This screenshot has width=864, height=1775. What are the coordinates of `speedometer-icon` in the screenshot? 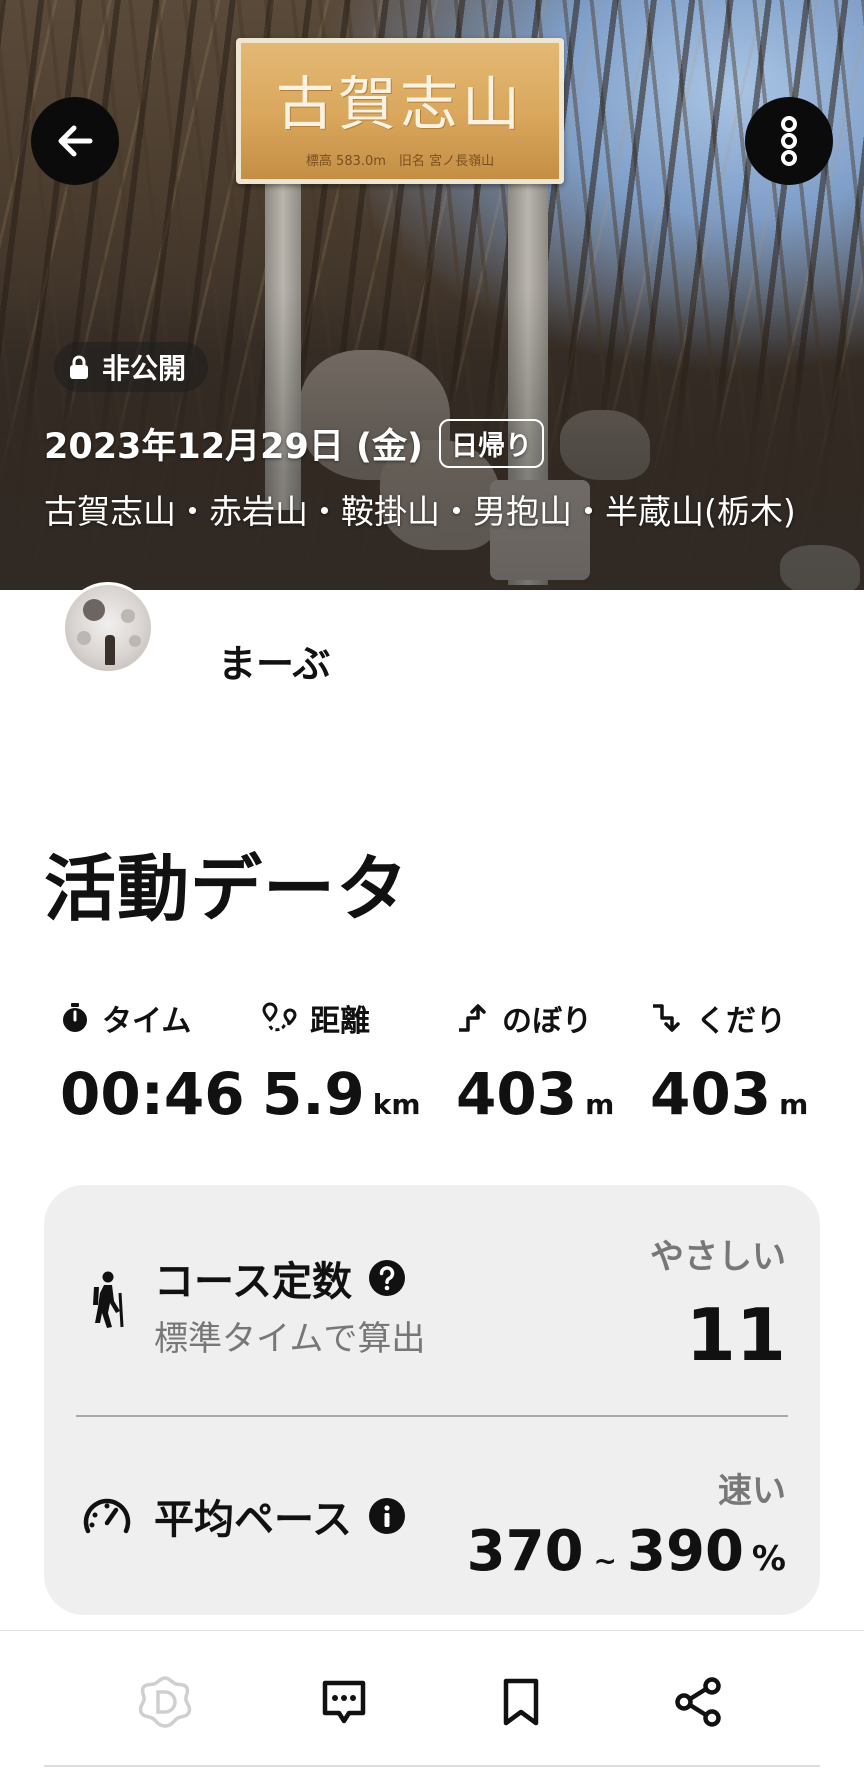 It's located at (107, 1516).